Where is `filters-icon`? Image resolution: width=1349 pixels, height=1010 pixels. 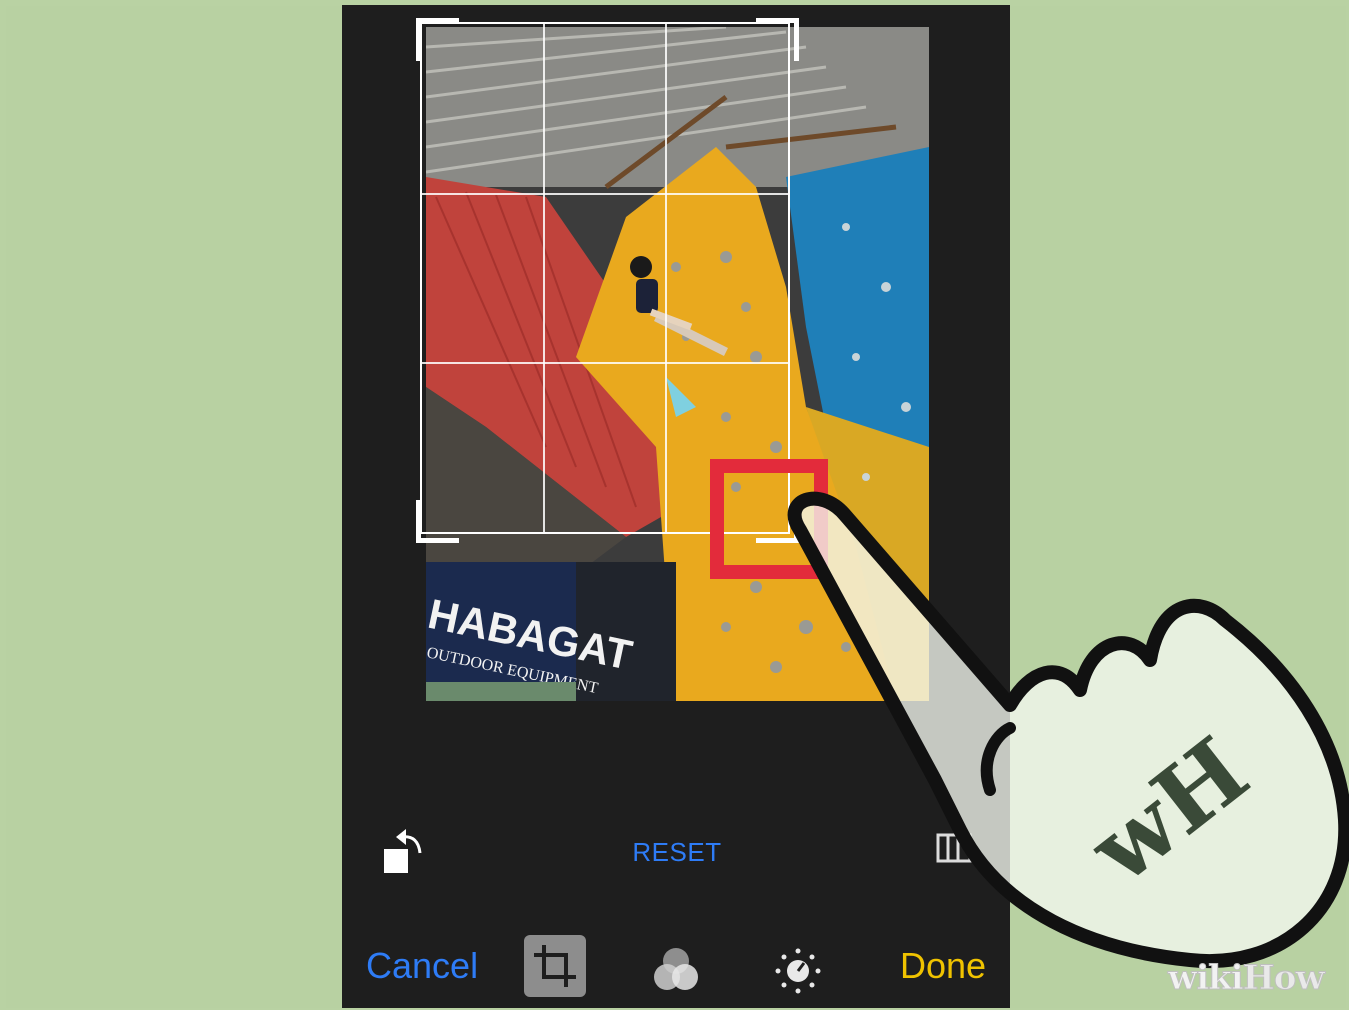
filters-icon is located at coordinates (676, 969).